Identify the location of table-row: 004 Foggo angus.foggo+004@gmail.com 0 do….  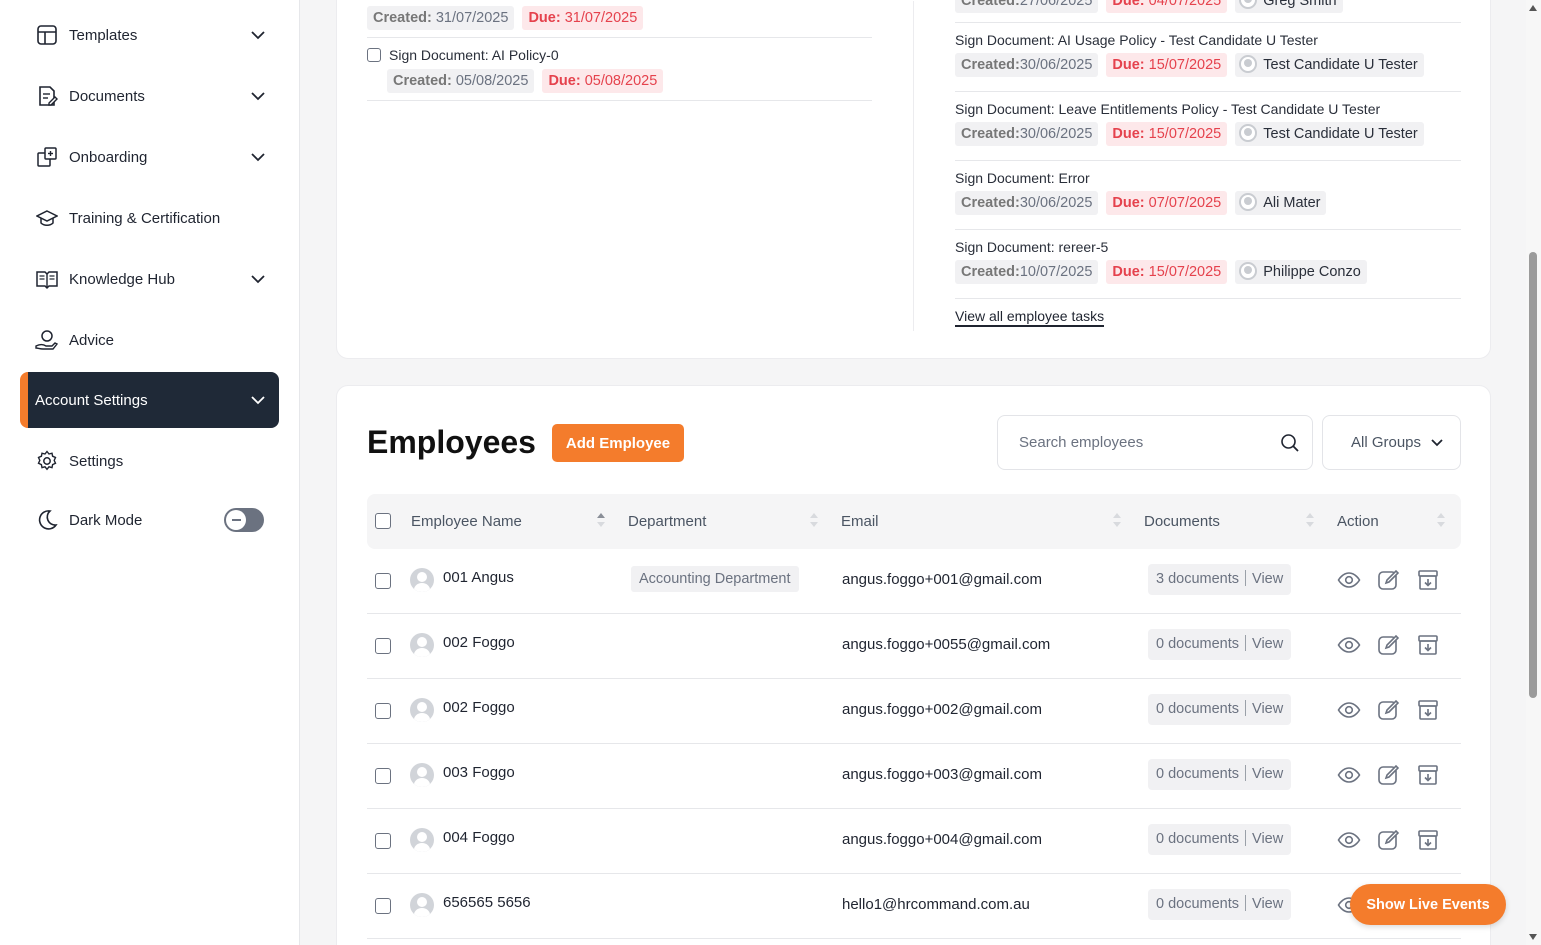
(914, 841).